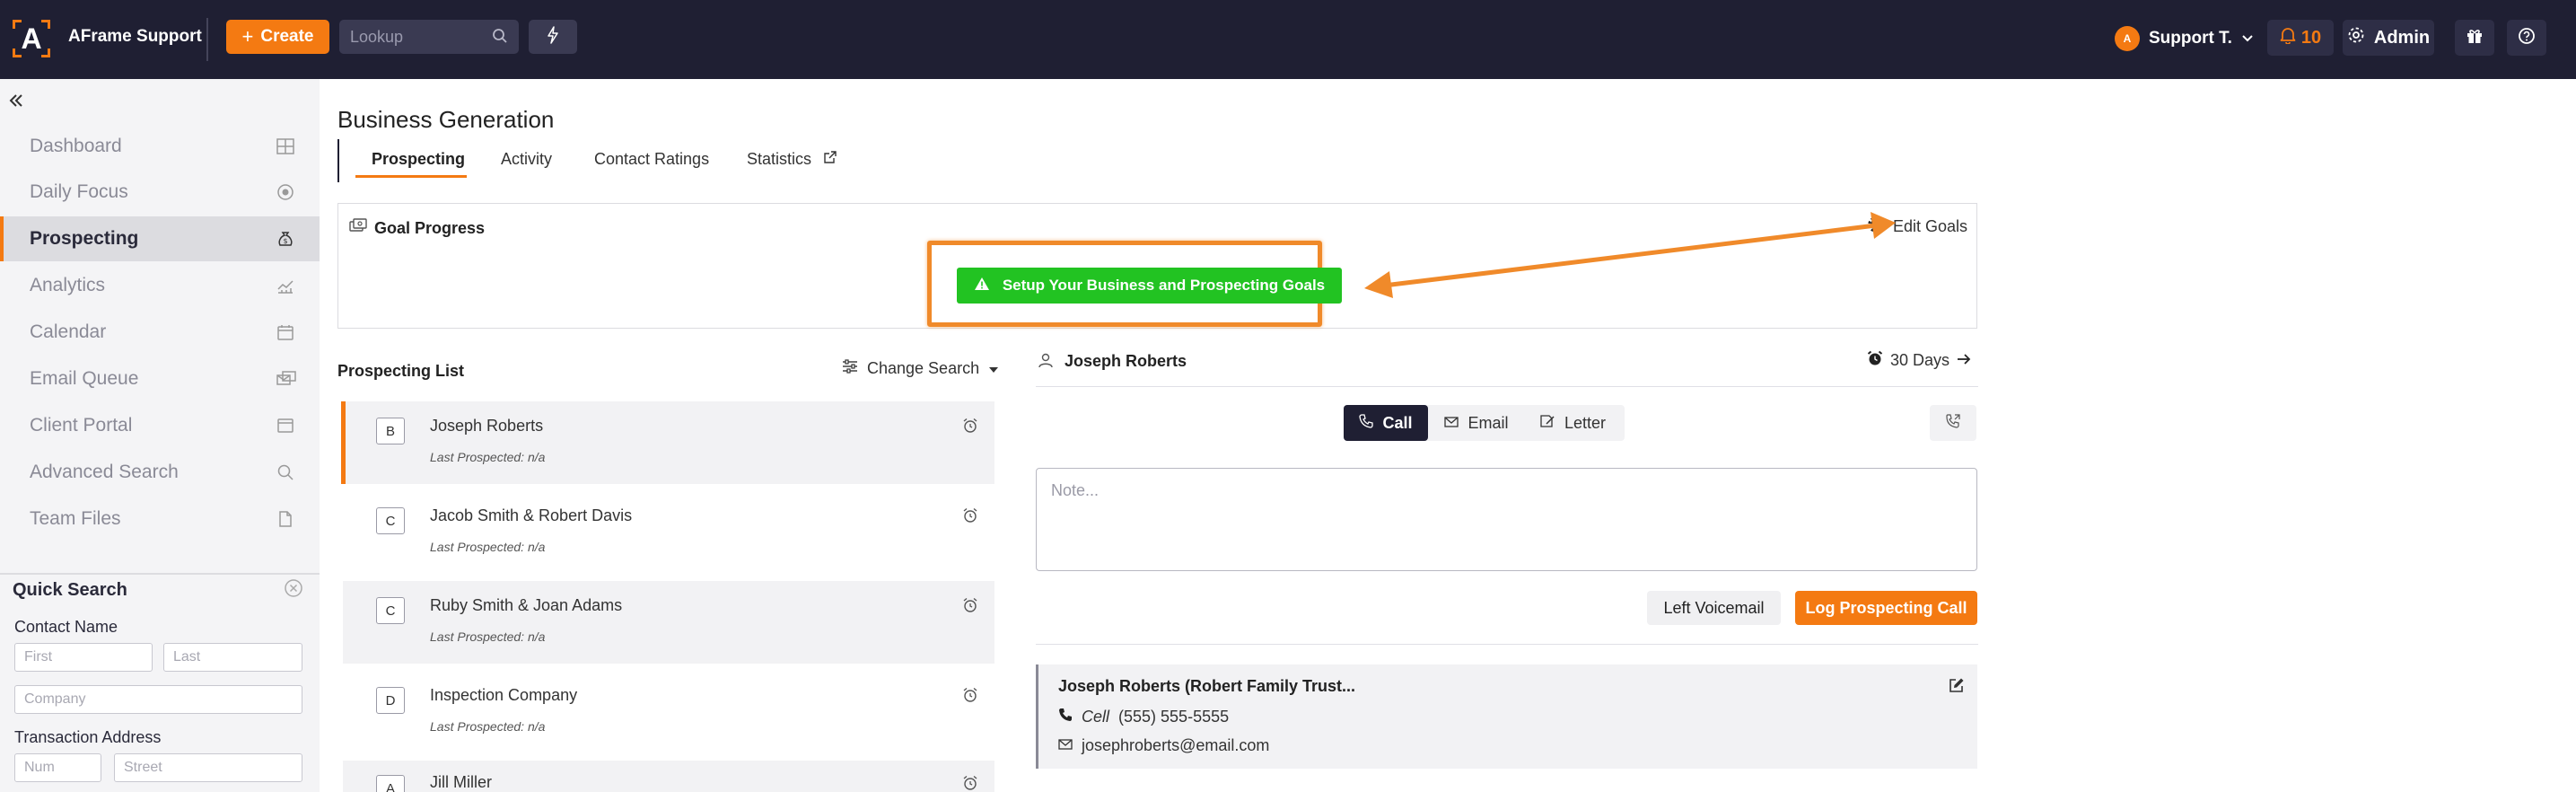  What do you see at coordinates (31, 38) in the screenshot?
I see `aframe-logo: A` at bounding box center [31, 38].